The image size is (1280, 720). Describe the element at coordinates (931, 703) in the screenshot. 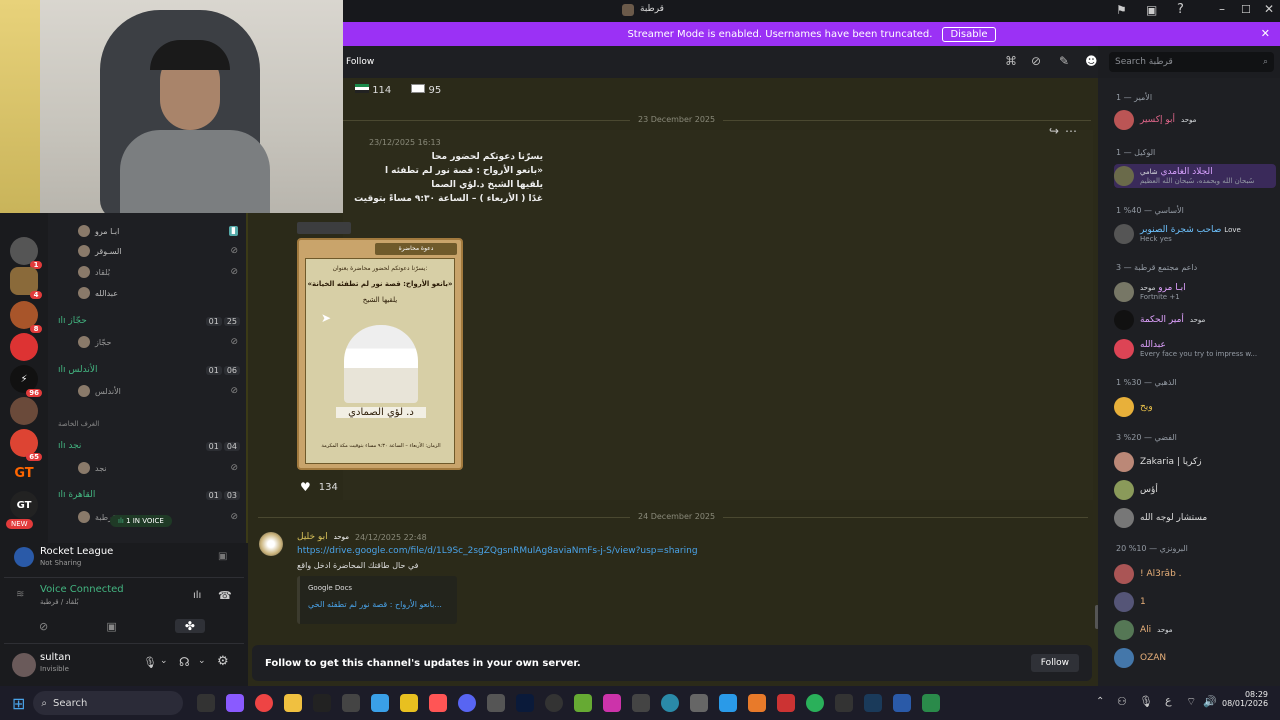

I see `sheets-icon` at that location.